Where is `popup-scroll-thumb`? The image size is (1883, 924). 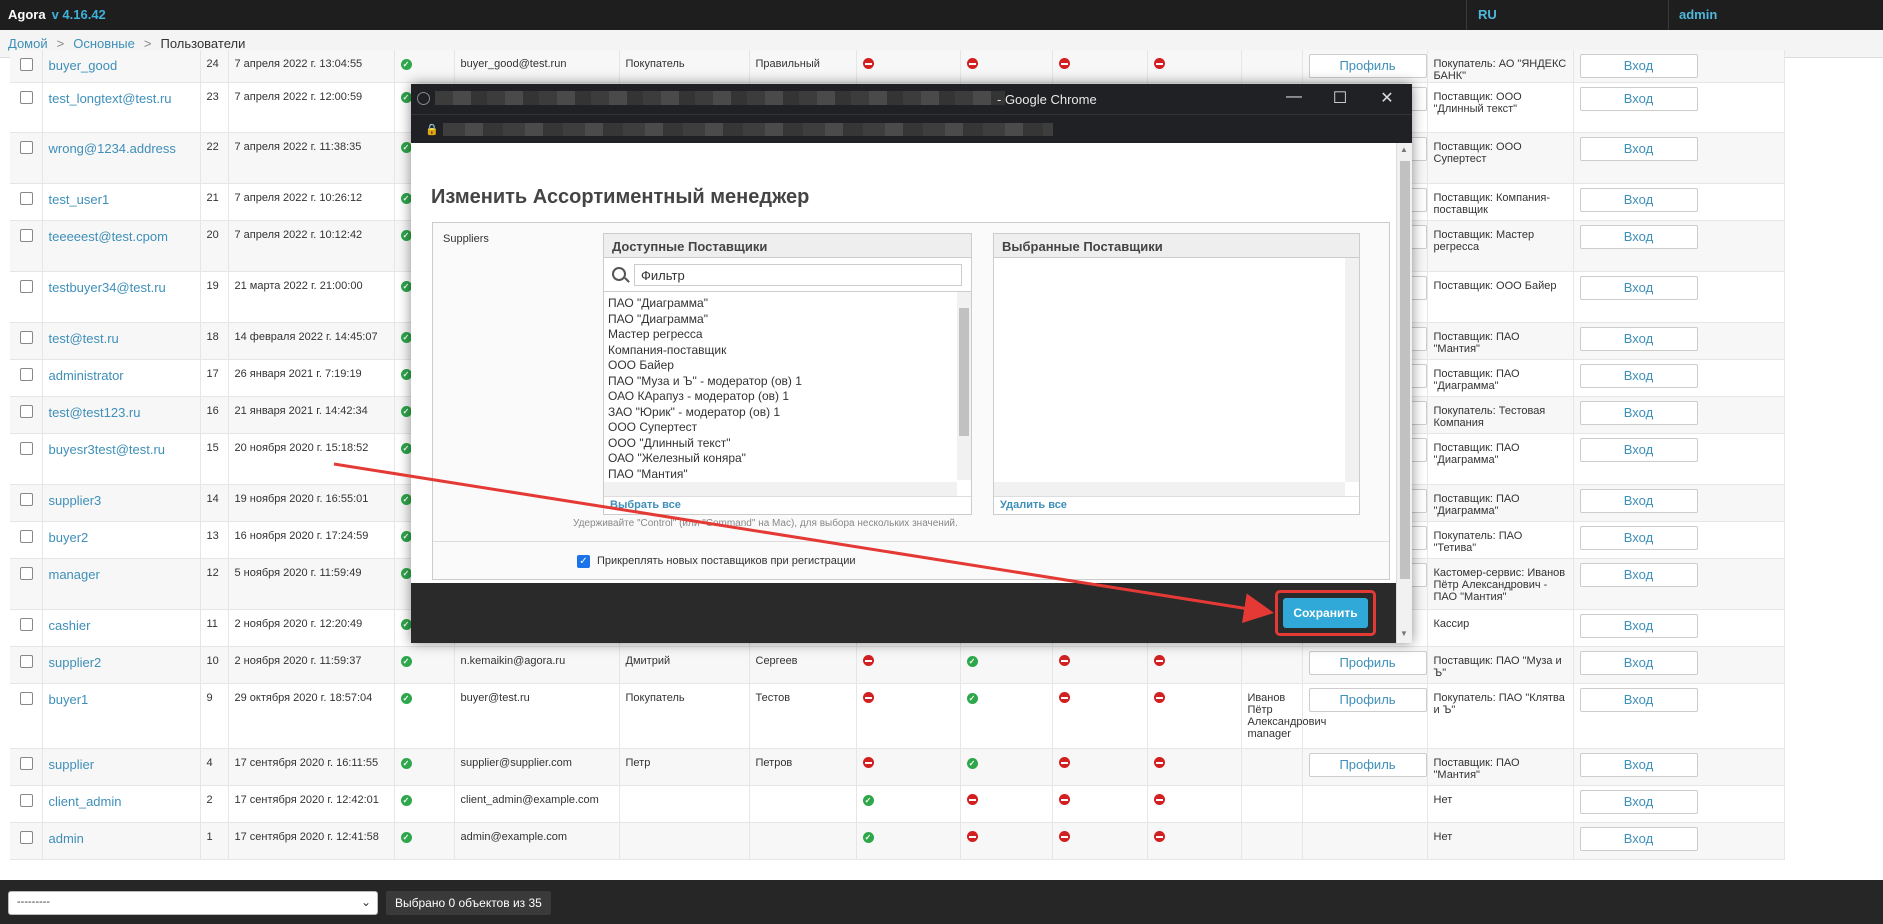
popup-scroll-thumb is located at coordinates (1405, 370).